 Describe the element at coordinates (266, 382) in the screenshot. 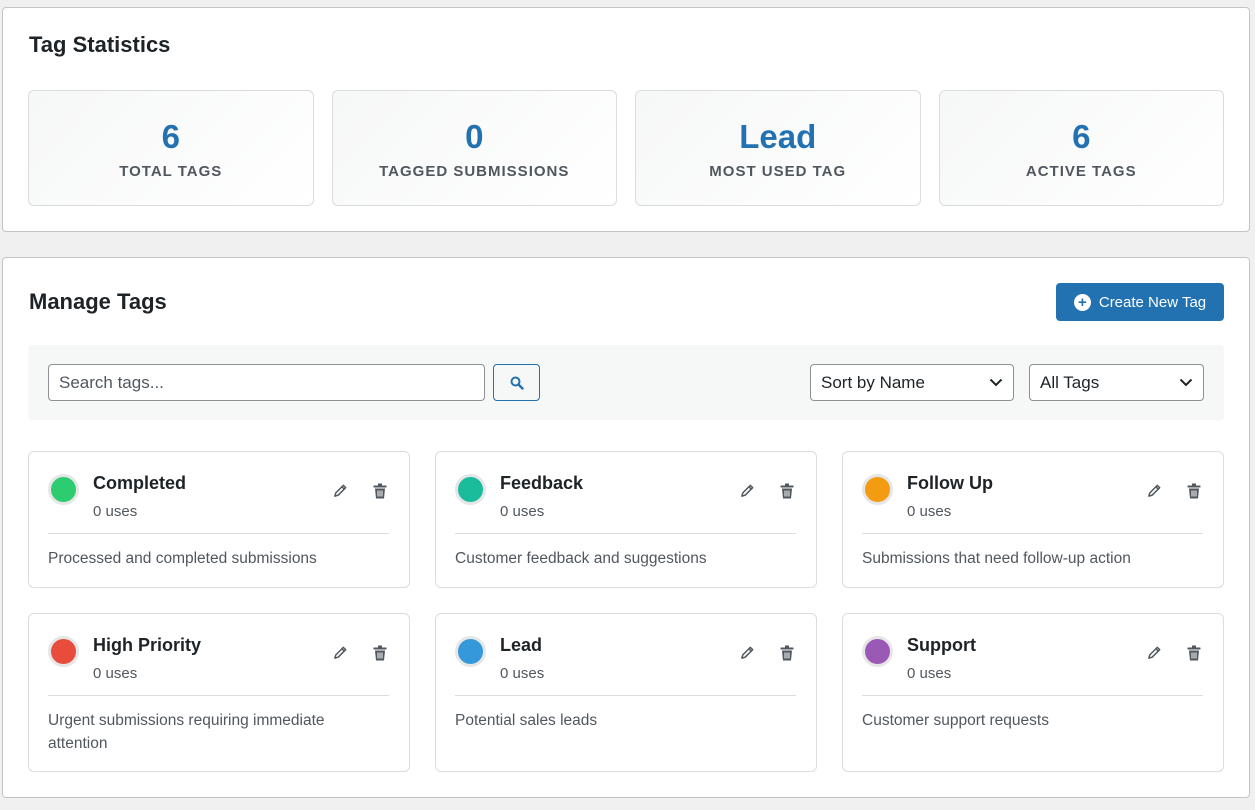

I see `search-input` at that location.